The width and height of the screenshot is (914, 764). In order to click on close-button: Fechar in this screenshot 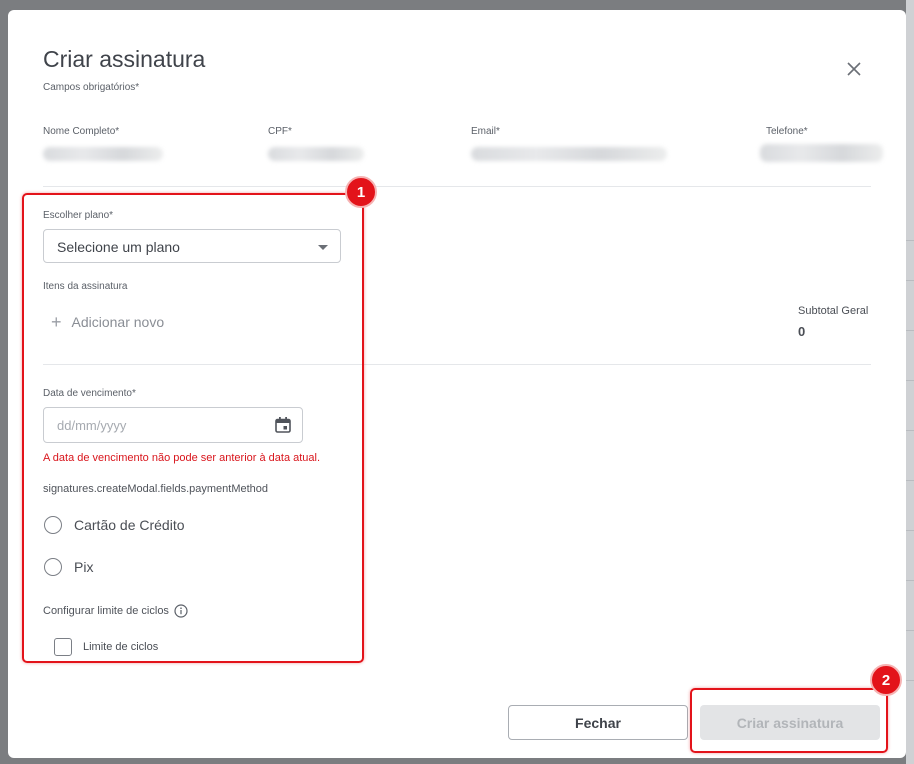, I will do `click(598, 722)`.